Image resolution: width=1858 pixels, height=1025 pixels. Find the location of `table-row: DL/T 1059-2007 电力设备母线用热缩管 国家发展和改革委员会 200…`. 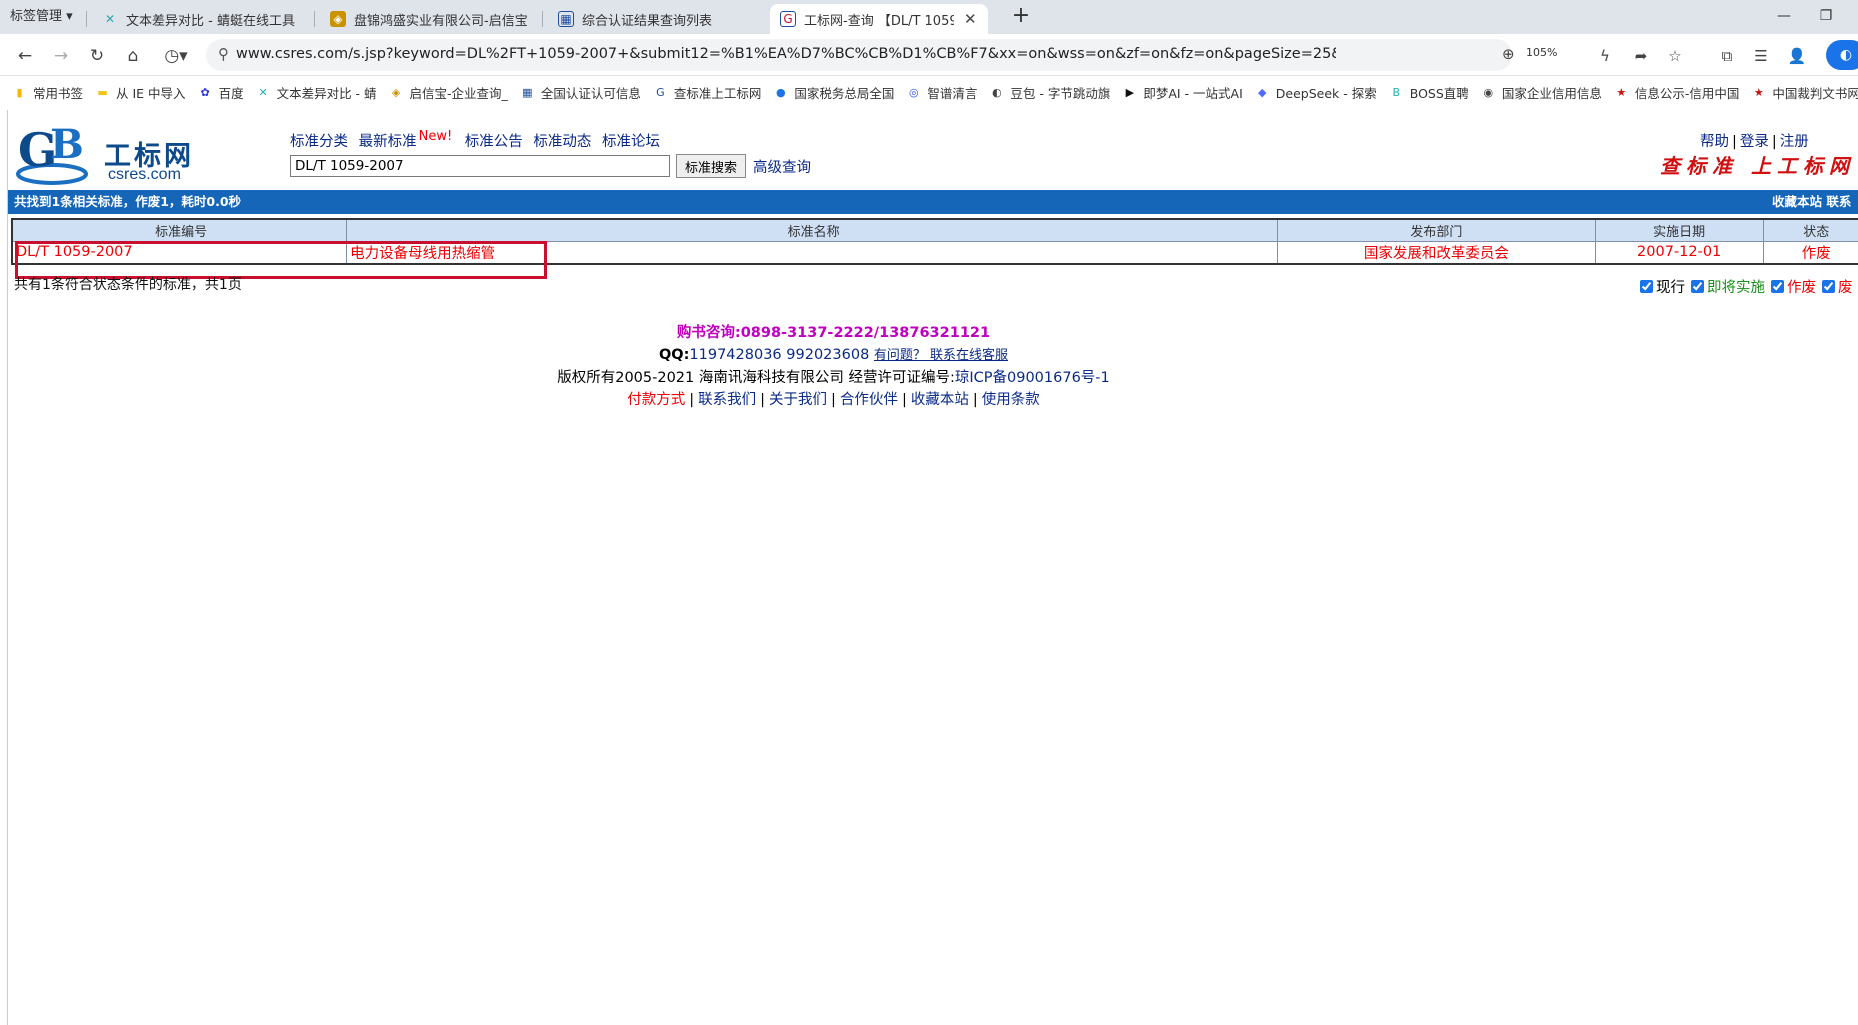

table-row: DL/T 1059-2007 电力设备母线用热缩管 国家发展和改革委员会 200… is located at coordinates (934, 252).